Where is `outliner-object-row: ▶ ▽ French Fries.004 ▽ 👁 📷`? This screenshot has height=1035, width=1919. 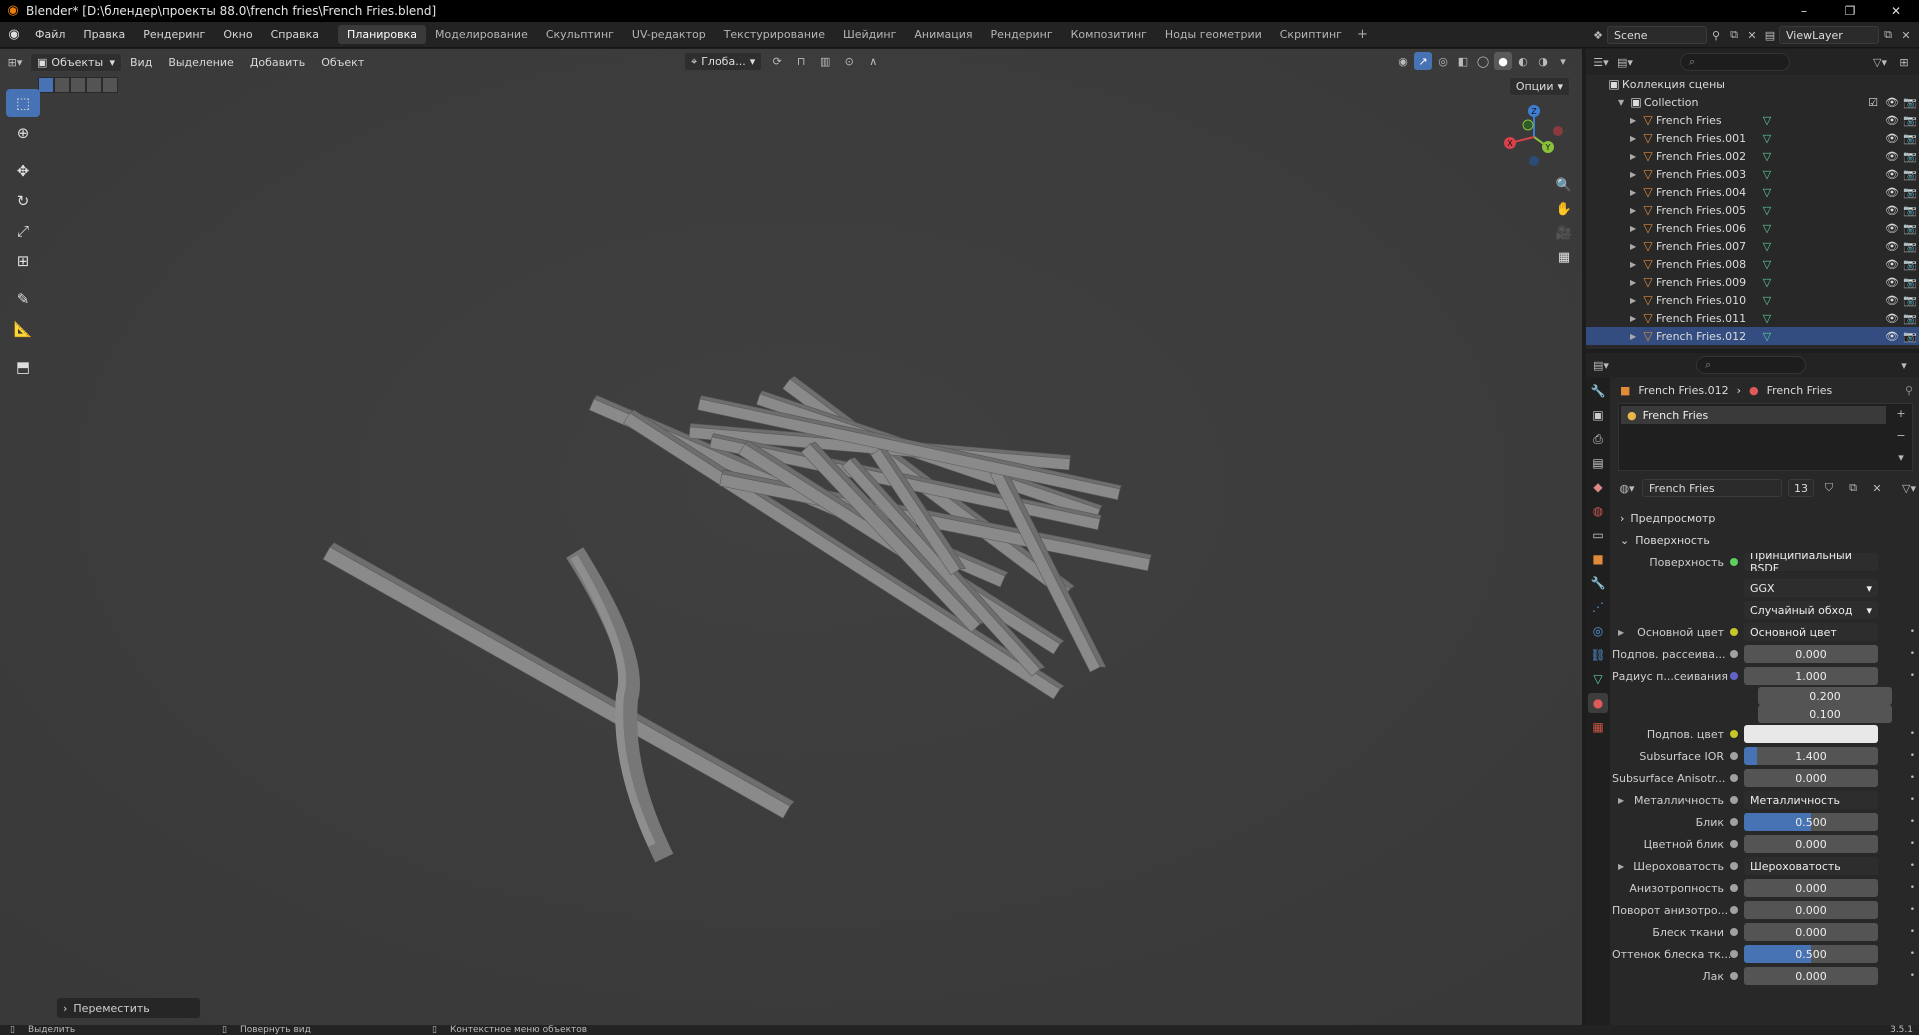 outliner-object-row: ▶ ▽ French Fries.004 ▽ 👁 📷 is located at coordinates (1752, 192).